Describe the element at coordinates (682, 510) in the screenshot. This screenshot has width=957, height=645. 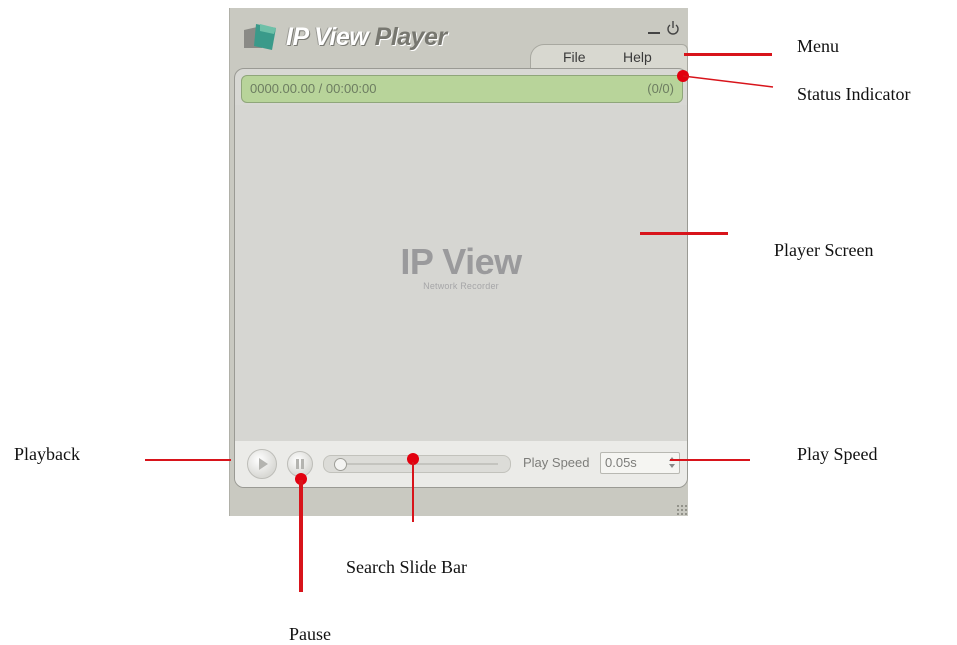
I see `resize-grip-icon` at that location.